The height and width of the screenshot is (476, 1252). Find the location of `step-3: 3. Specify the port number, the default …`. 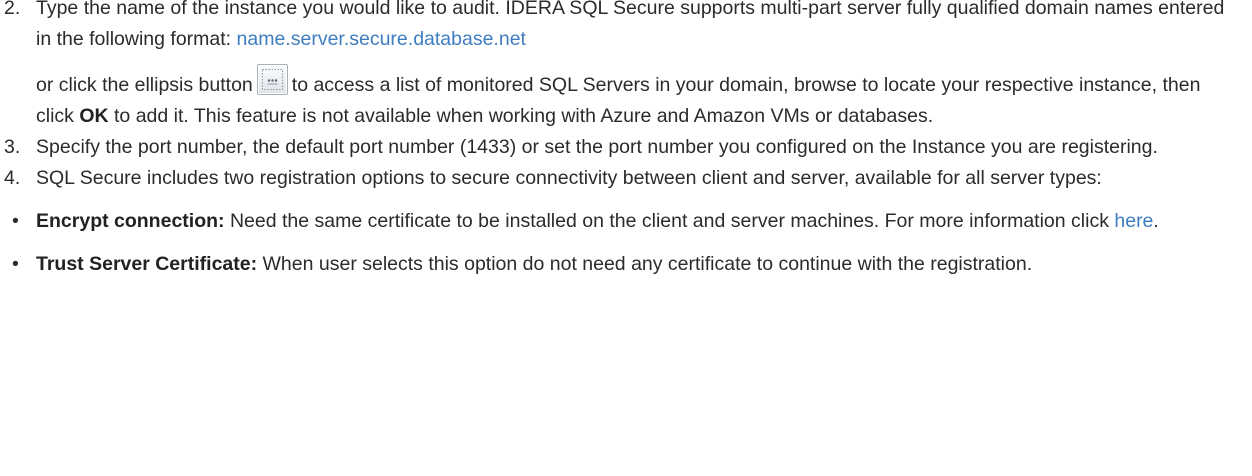

step-3: 3. Specify the port number, the default … is located at coordinates (620, 147).